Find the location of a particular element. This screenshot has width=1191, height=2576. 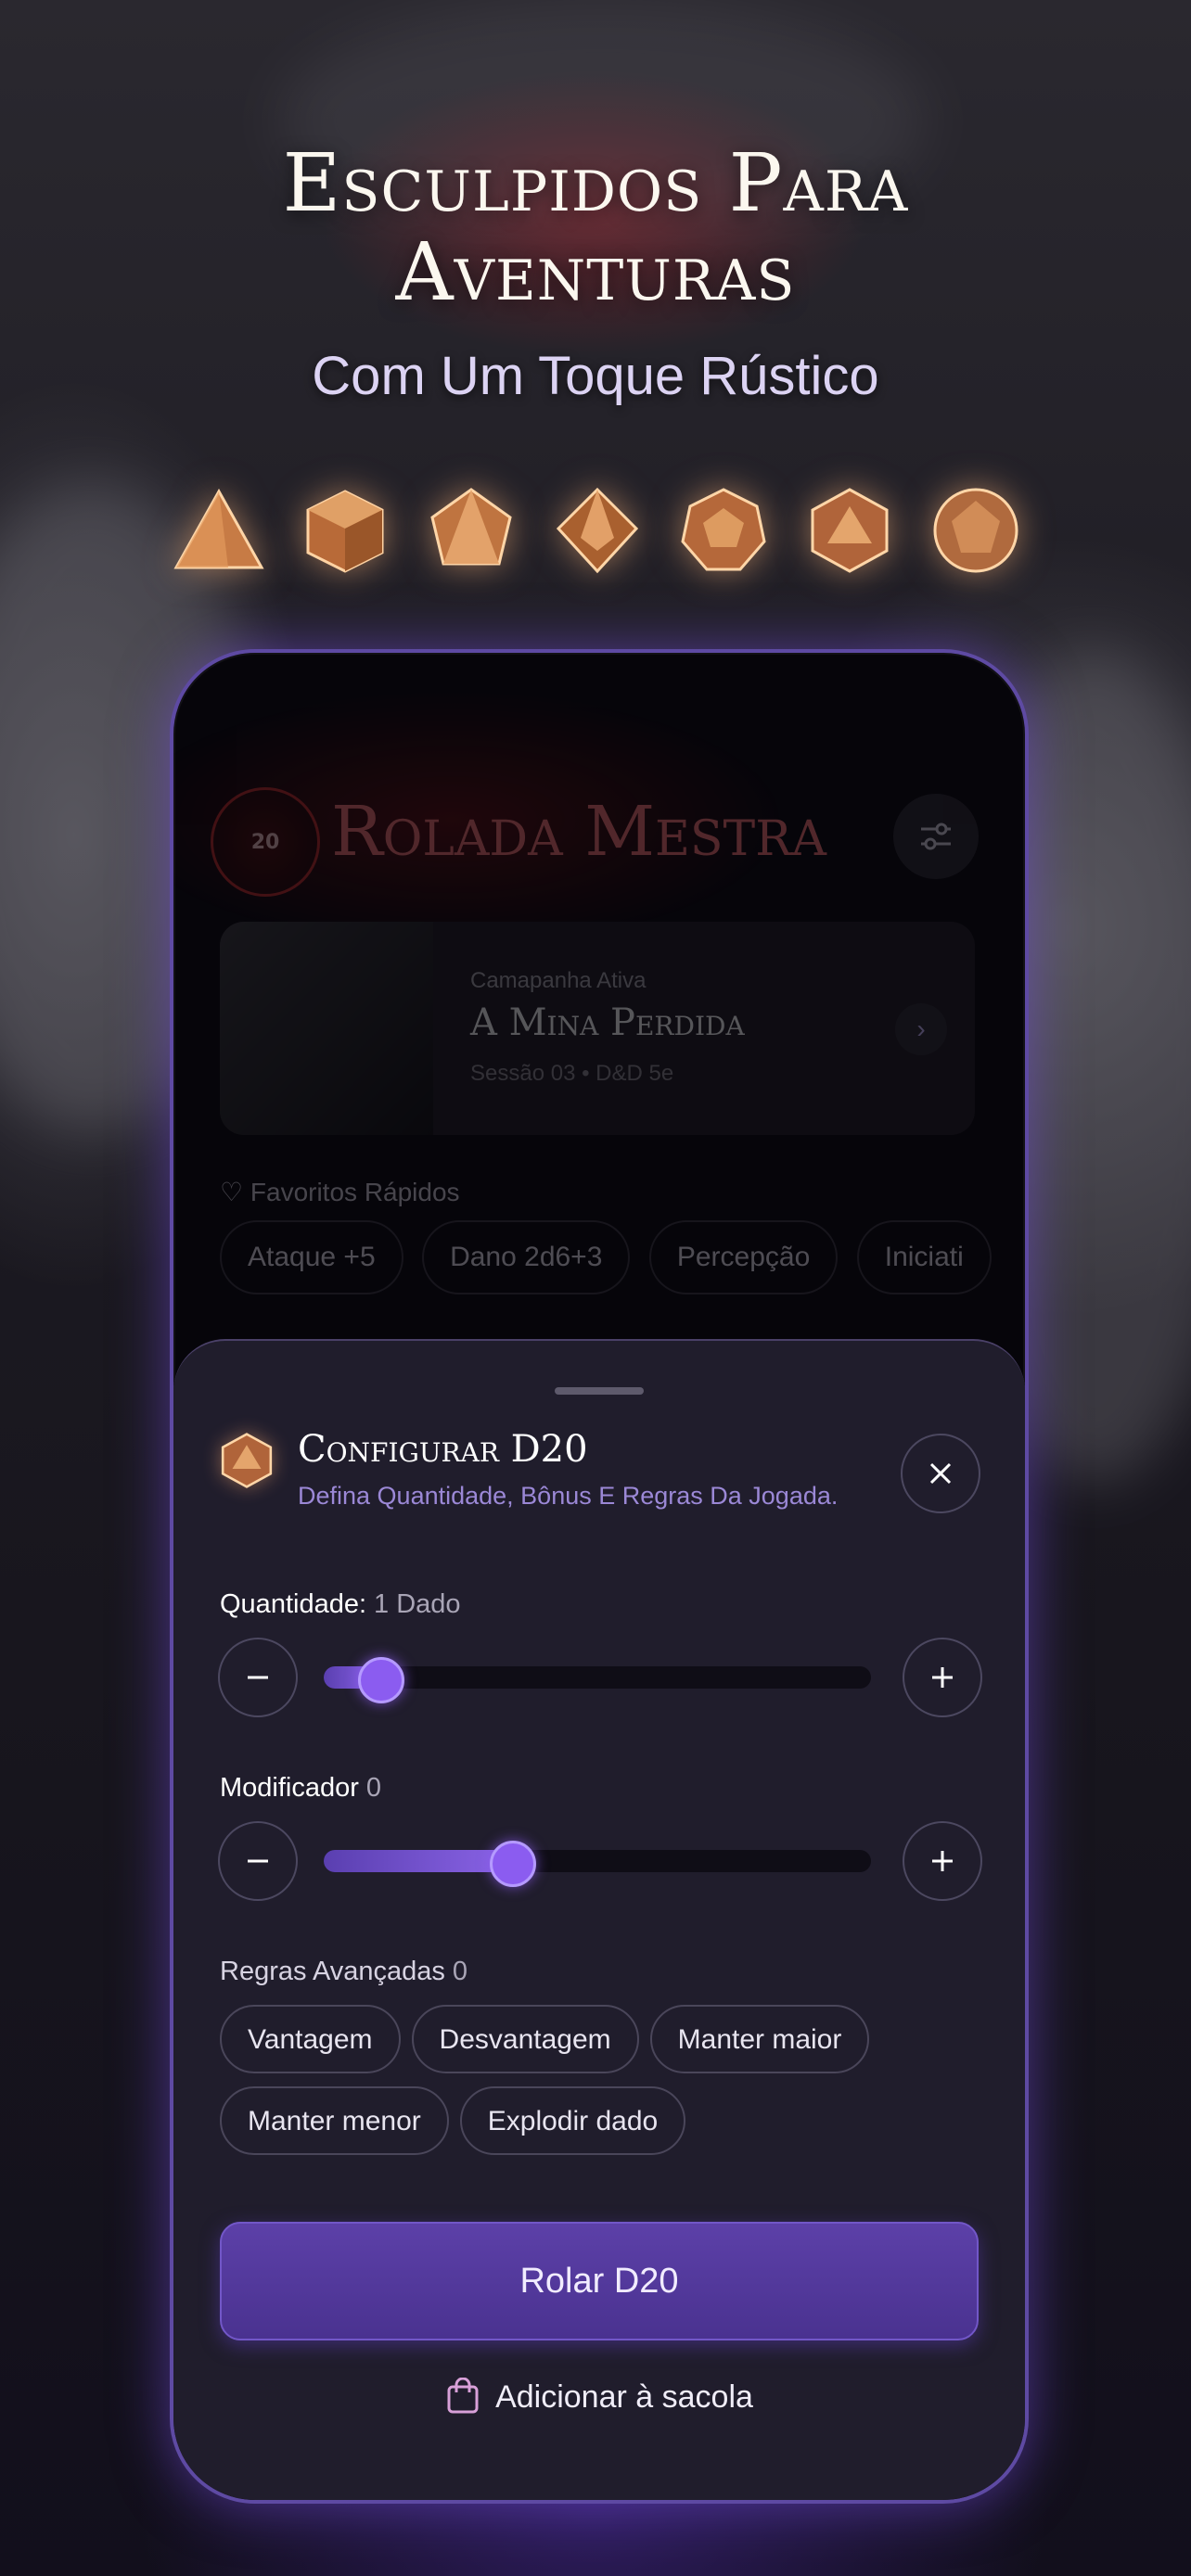

favorites-row: Ataque +5 Dano 2d6+3 Percepção Iniciati is located at coordinates (623, 1257).